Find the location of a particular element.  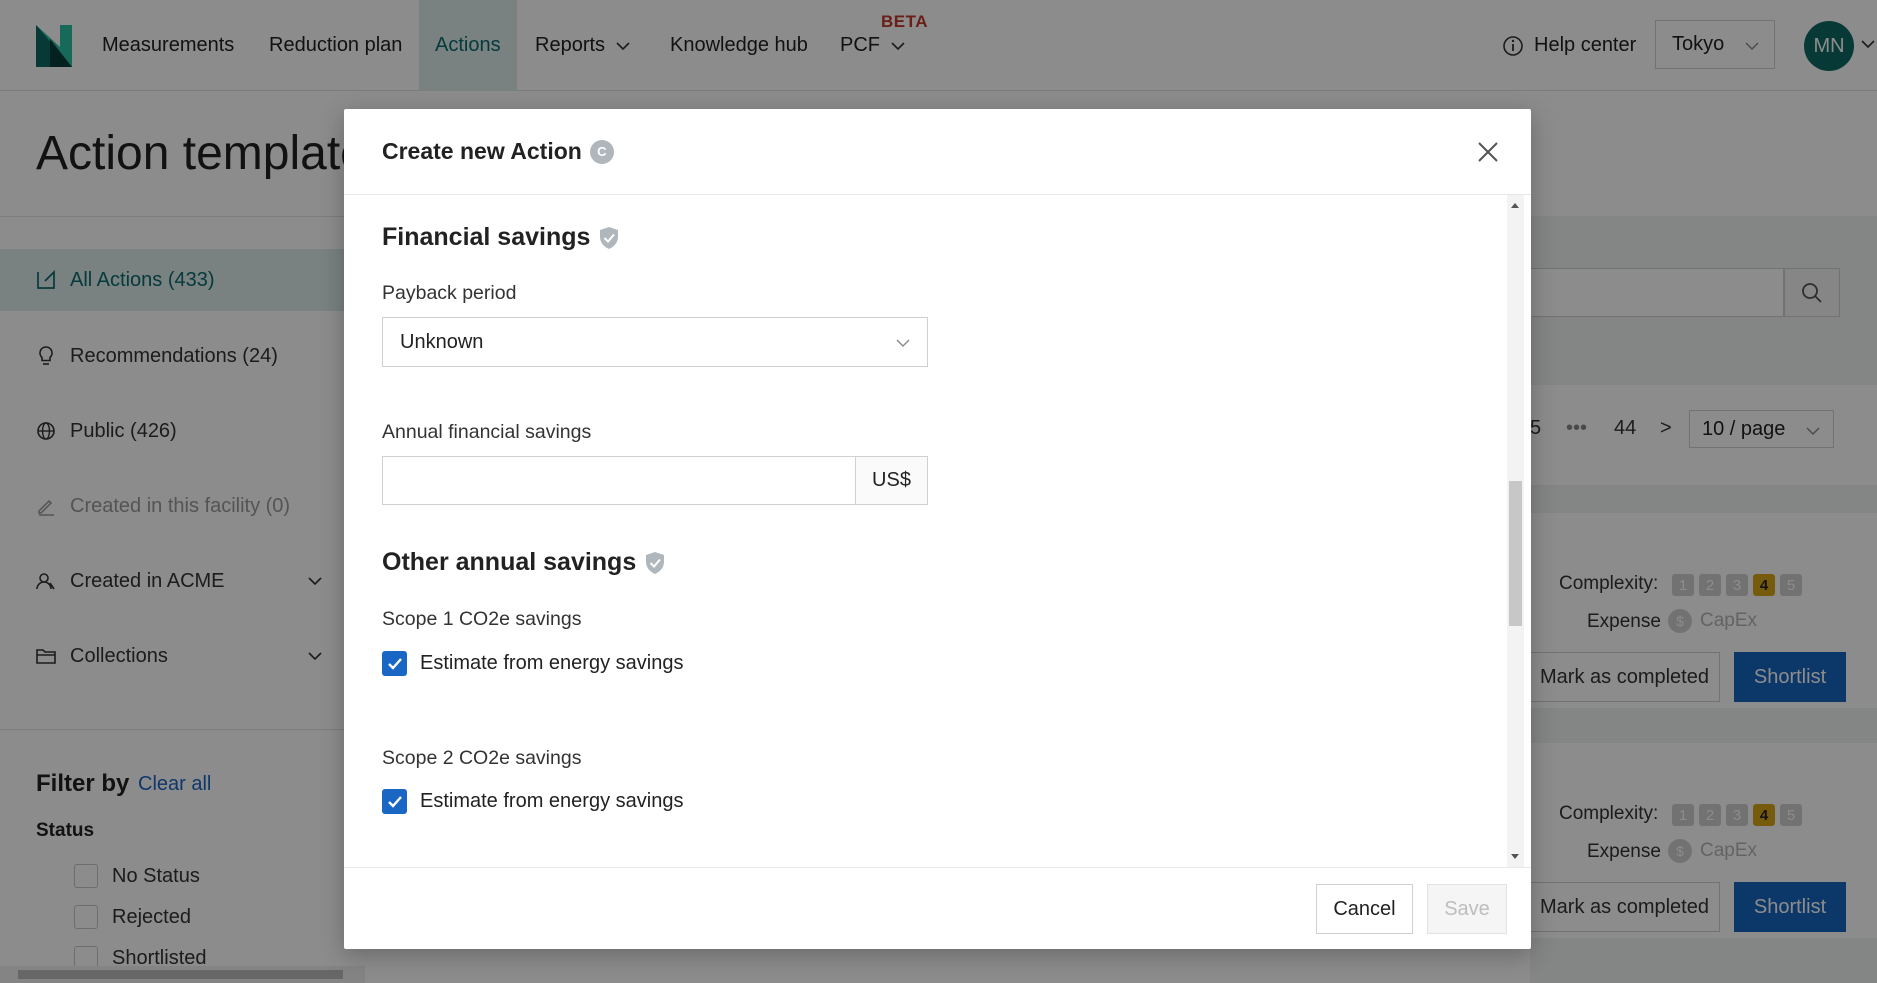

close-icon is located at coordinates (1488, 152).